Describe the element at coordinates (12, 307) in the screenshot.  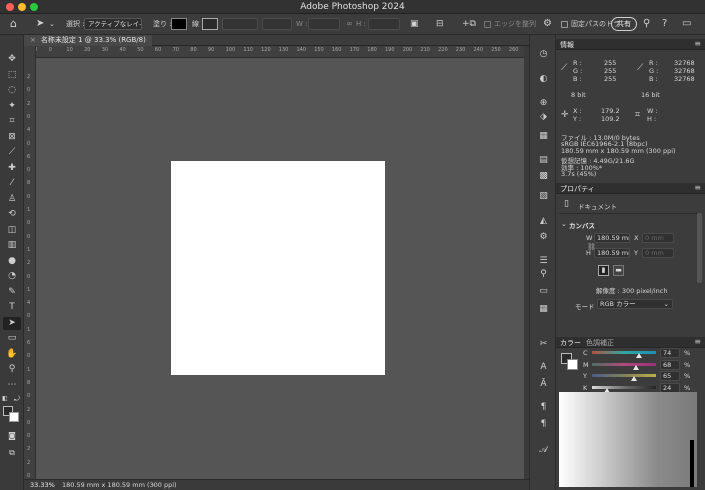
I see `type-icon: T` at that location.